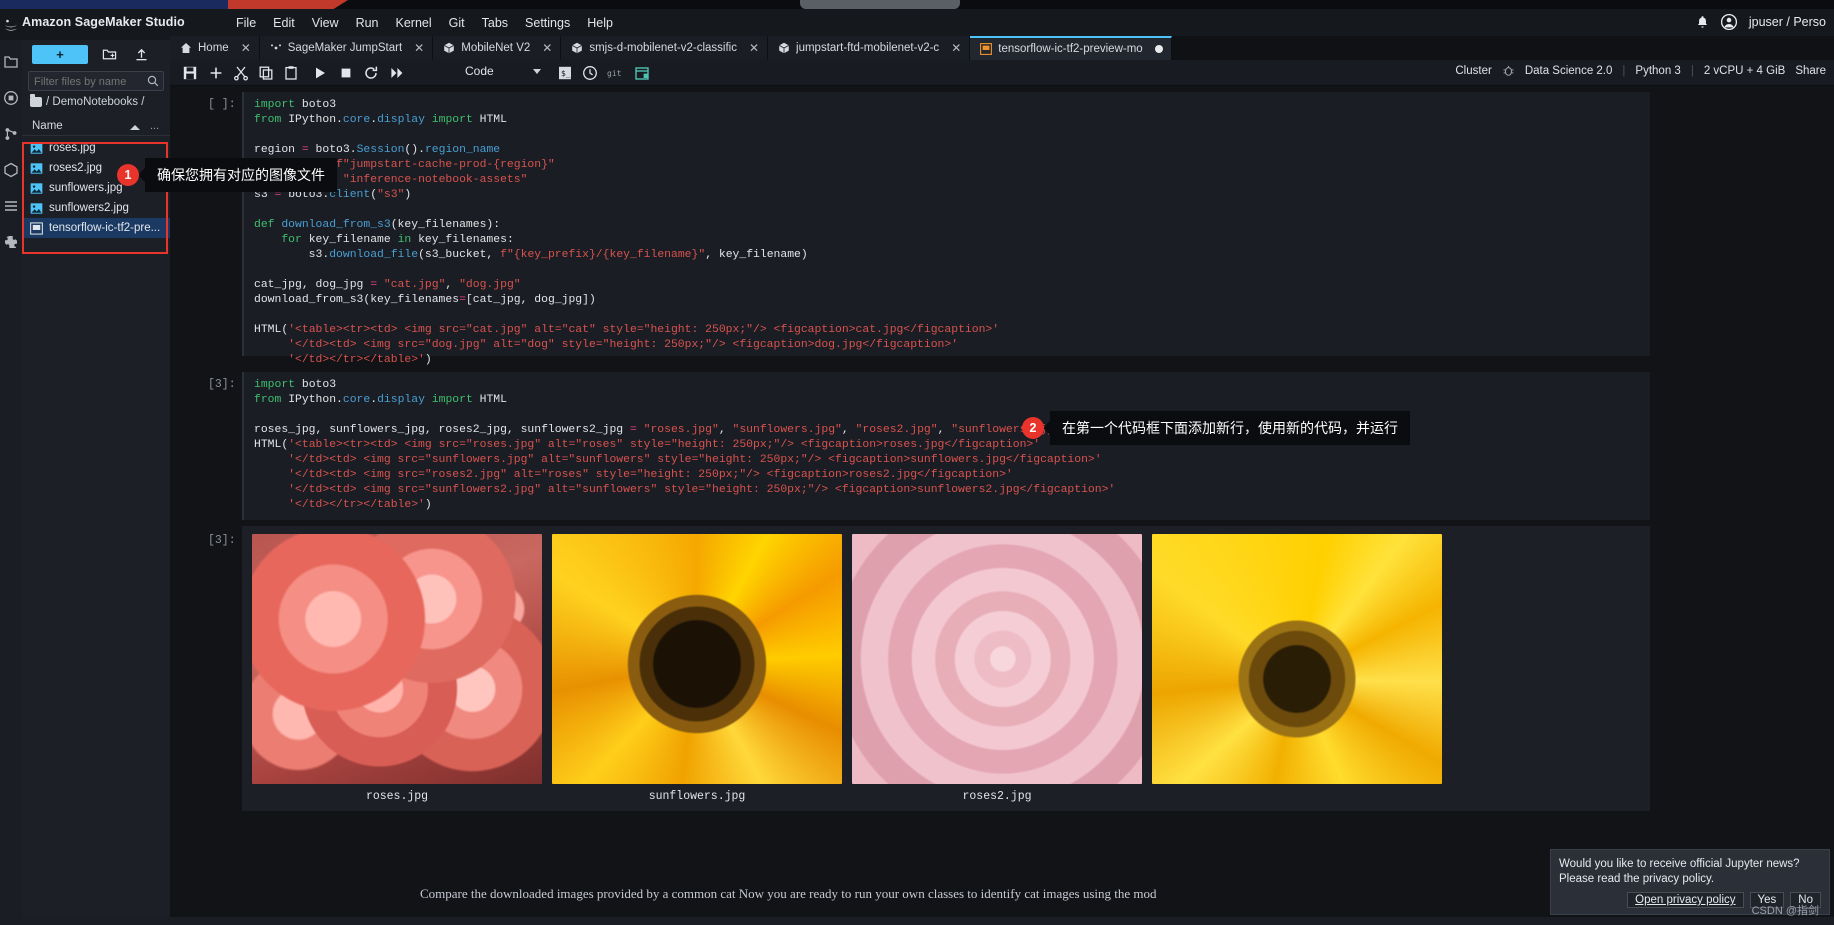  I want to click on open-privacy-policy-button: Open privacy policy, so click(1685, 900).